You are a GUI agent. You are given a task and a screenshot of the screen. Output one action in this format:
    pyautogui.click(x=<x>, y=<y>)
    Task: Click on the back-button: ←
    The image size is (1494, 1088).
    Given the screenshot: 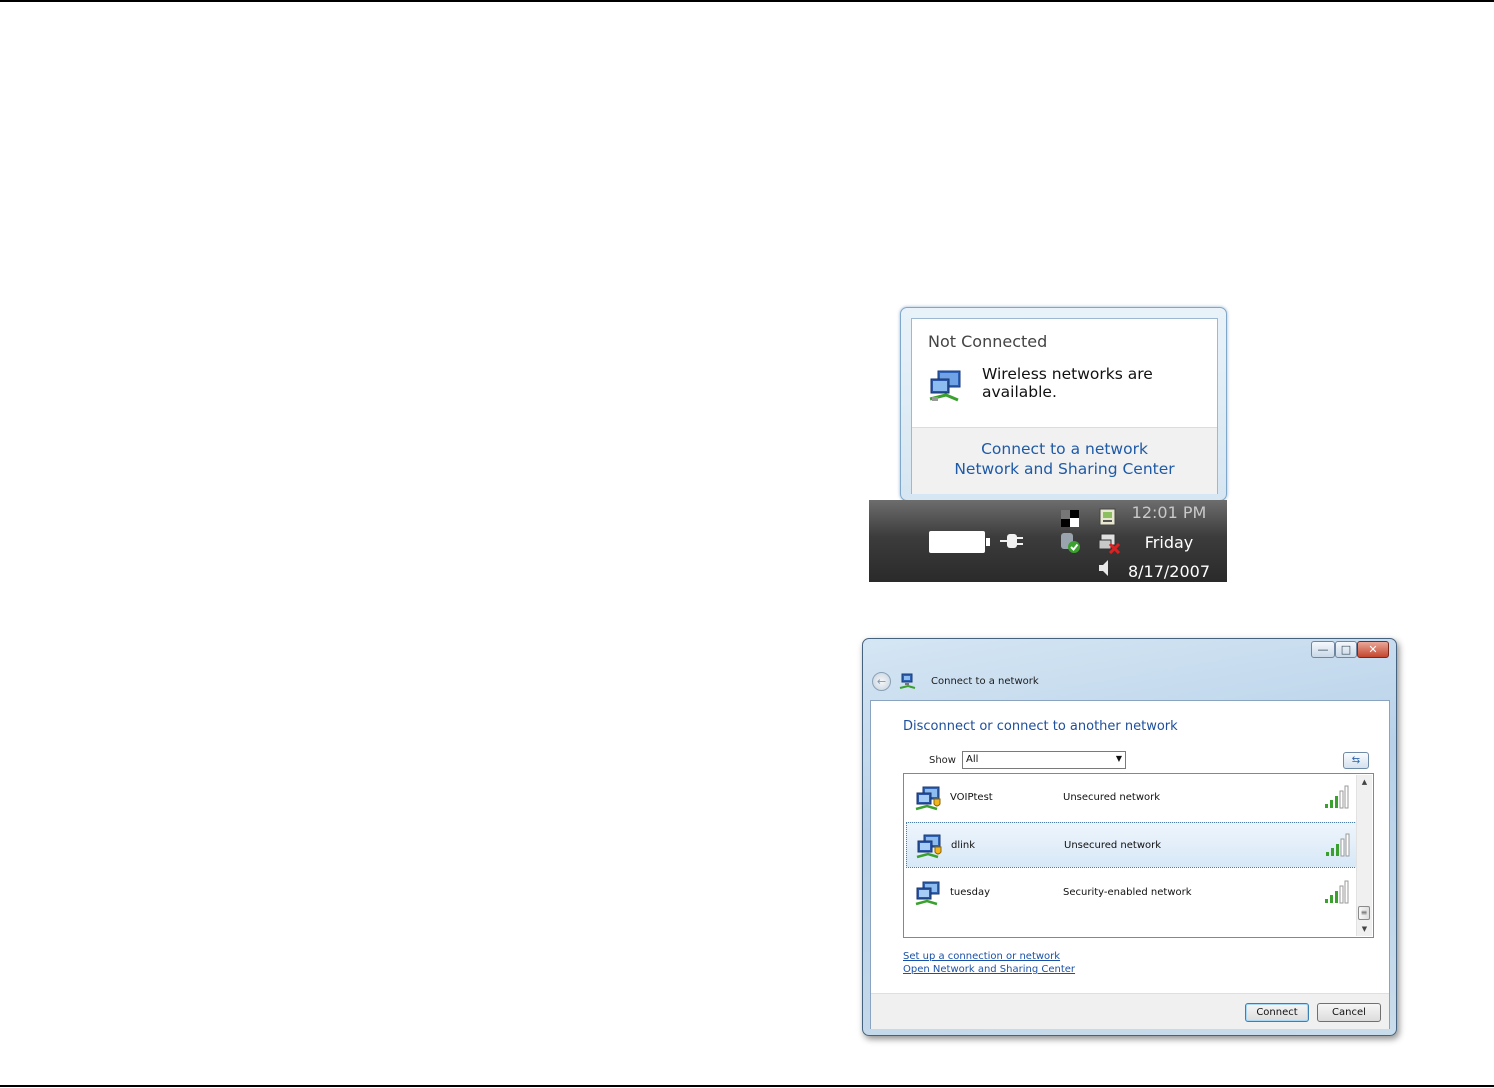 What is the action you would take?
    pyautogui.click(x=881, y=681)
    